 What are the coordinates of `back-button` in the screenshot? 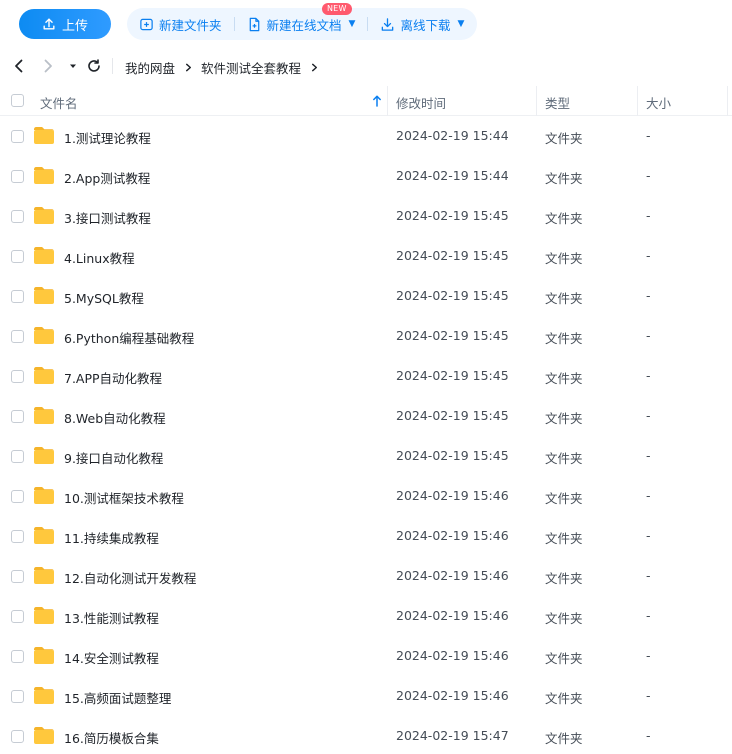 It's located at (19, 66).